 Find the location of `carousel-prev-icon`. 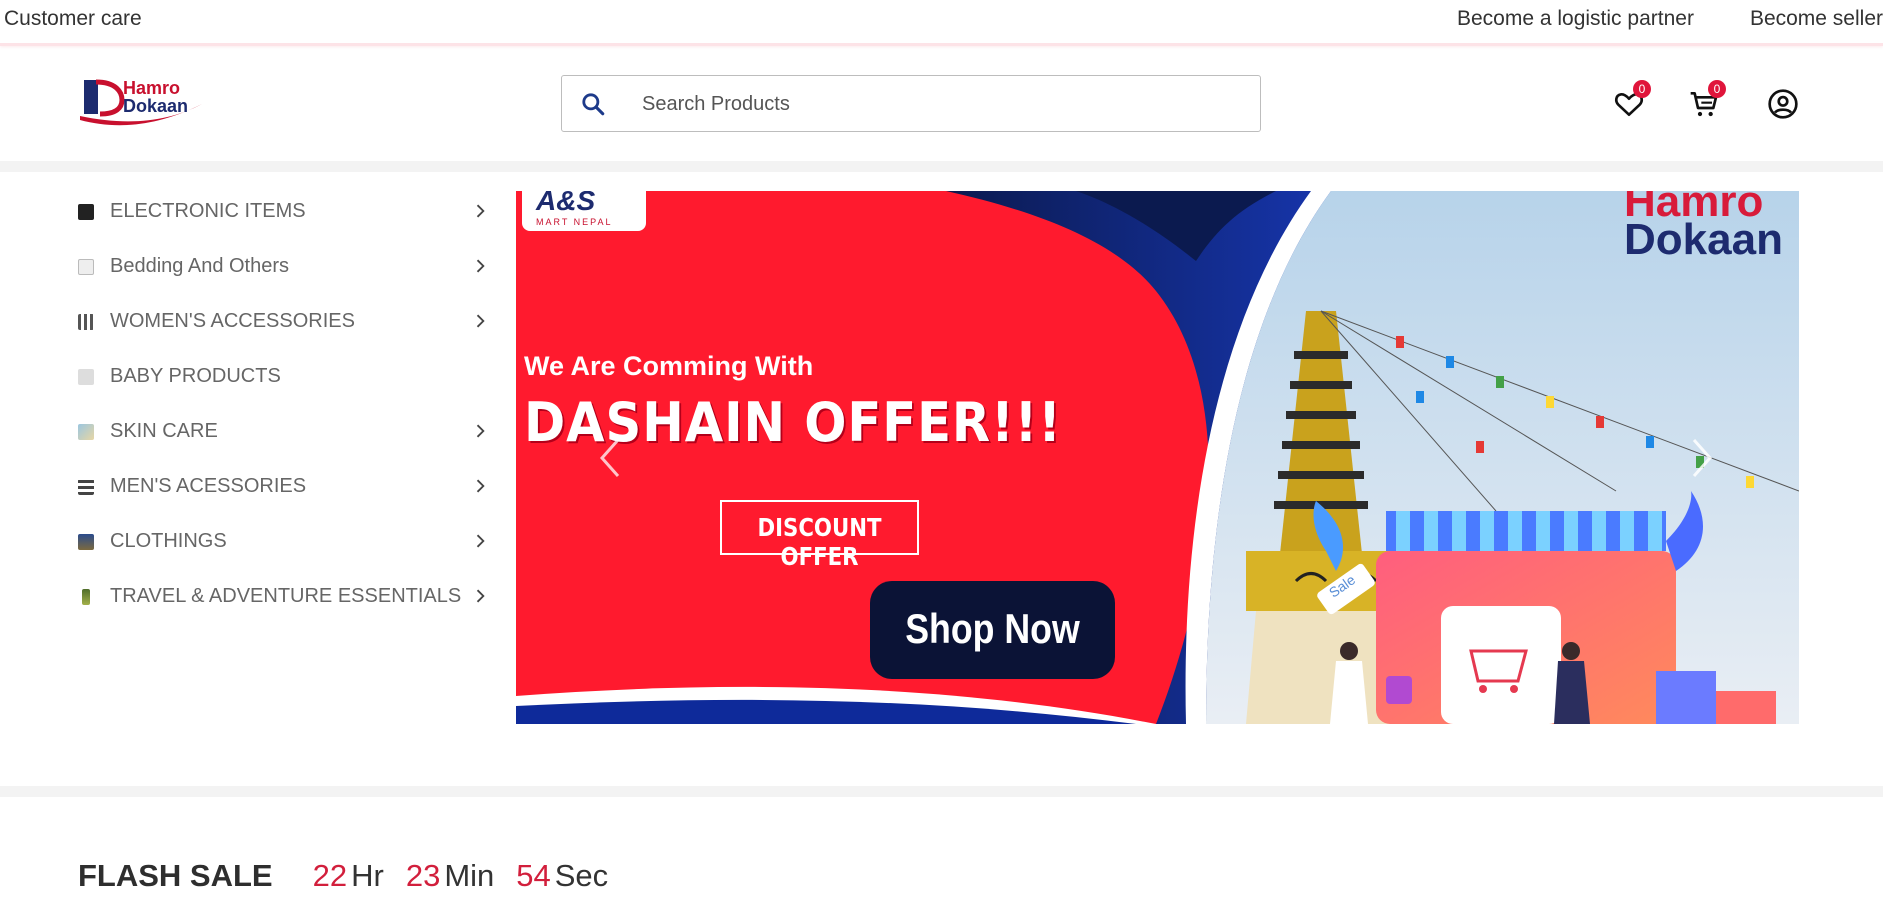

carousel-prev-icon is located at coordinates (610, 458).